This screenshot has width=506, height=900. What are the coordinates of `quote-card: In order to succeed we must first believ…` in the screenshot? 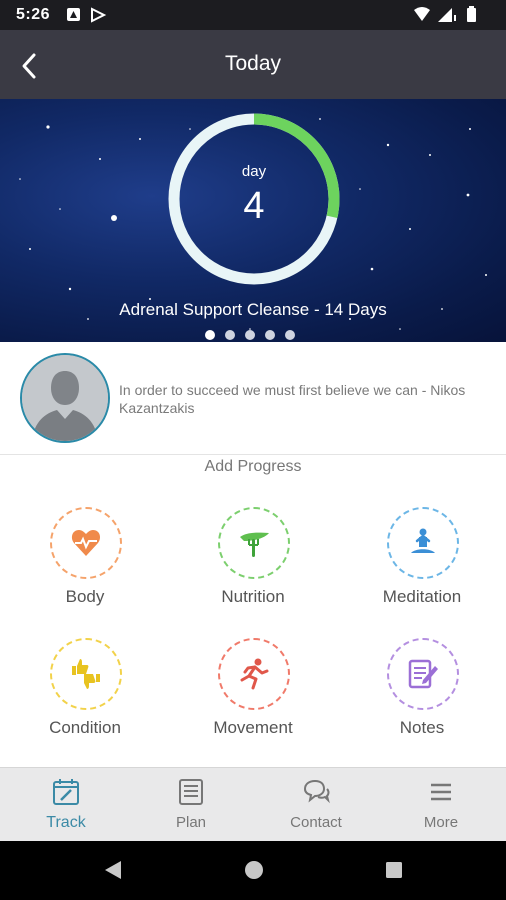 It's located at (253, 398).